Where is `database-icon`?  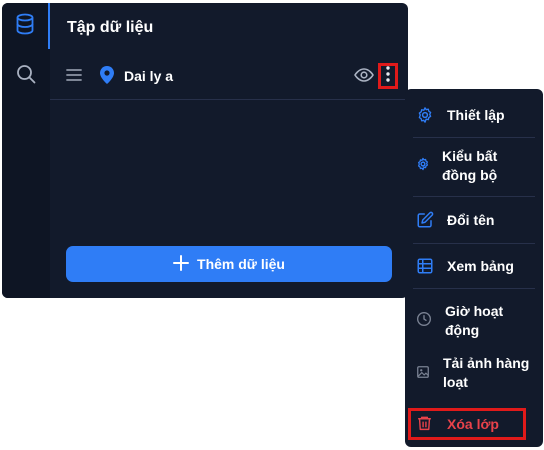 database-icon is located at coordinates (25, 26).